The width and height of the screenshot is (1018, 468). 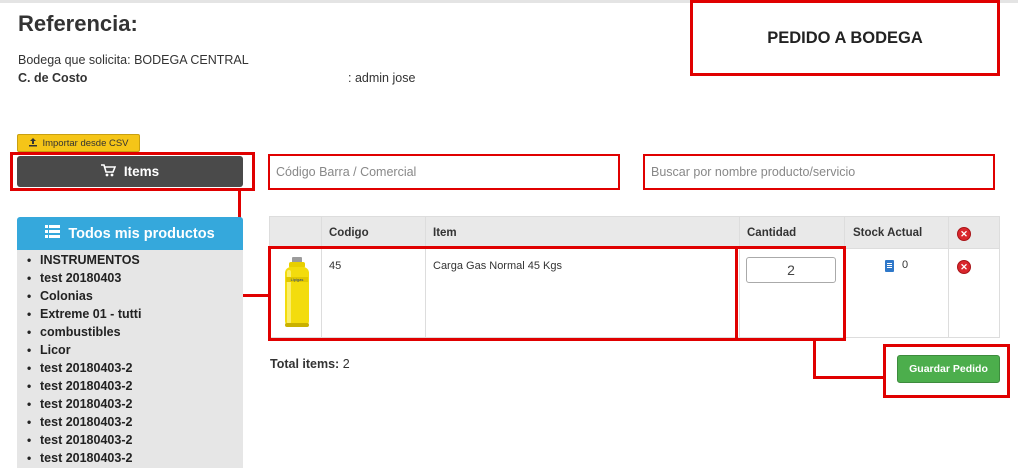 What do you see at coordinates (135, 314) in the screenshot?
I see `category-item: Extreme 01 - tutti` at bounding box center [135, 314].